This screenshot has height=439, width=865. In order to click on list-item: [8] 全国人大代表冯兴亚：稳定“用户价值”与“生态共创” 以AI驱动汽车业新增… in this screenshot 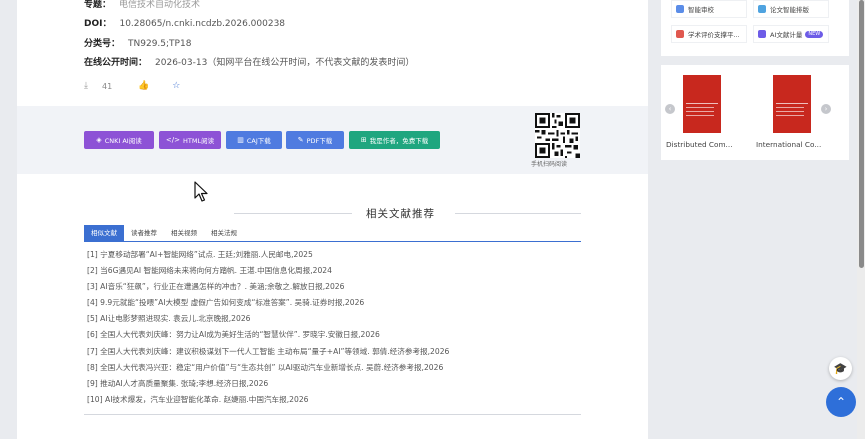, I will do `click(334, 368)`.